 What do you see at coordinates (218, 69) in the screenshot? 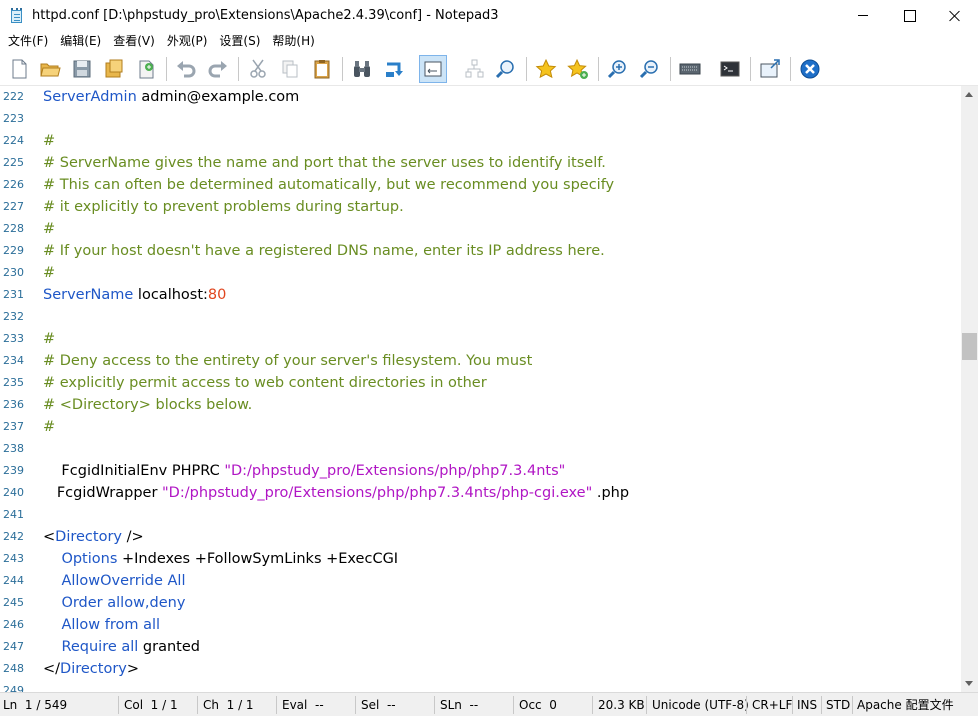
I see `redo-icon` at bounding box center [218, 69].